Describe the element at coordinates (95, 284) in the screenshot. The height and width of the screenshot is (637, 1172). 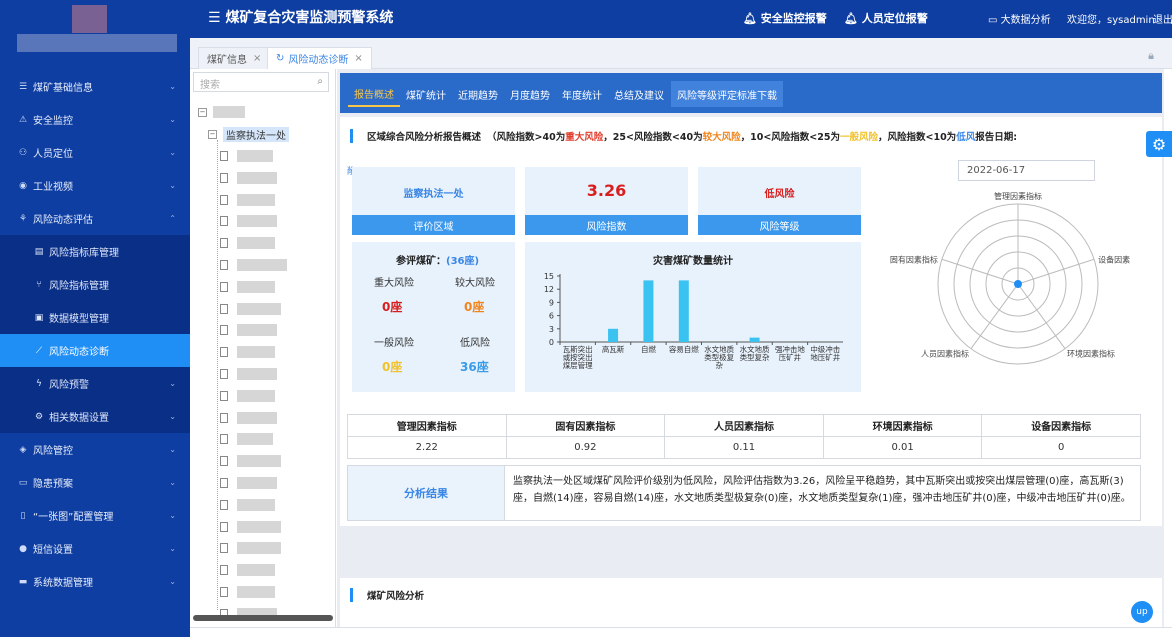
I see `sidebar-item-indicator-mgmt: ⑂ 风险指标管理` at that location.